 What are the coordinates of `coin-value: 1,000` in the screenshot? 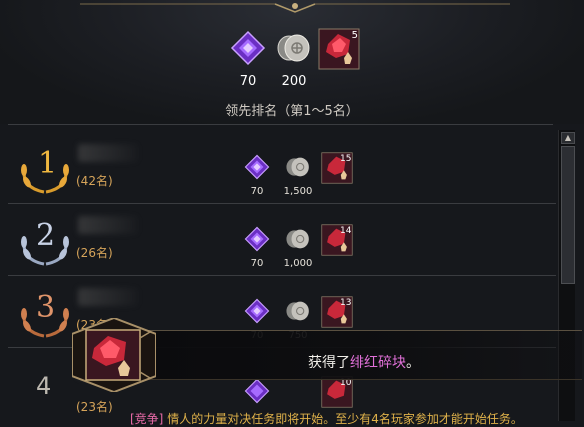 It's located at (298, 263).